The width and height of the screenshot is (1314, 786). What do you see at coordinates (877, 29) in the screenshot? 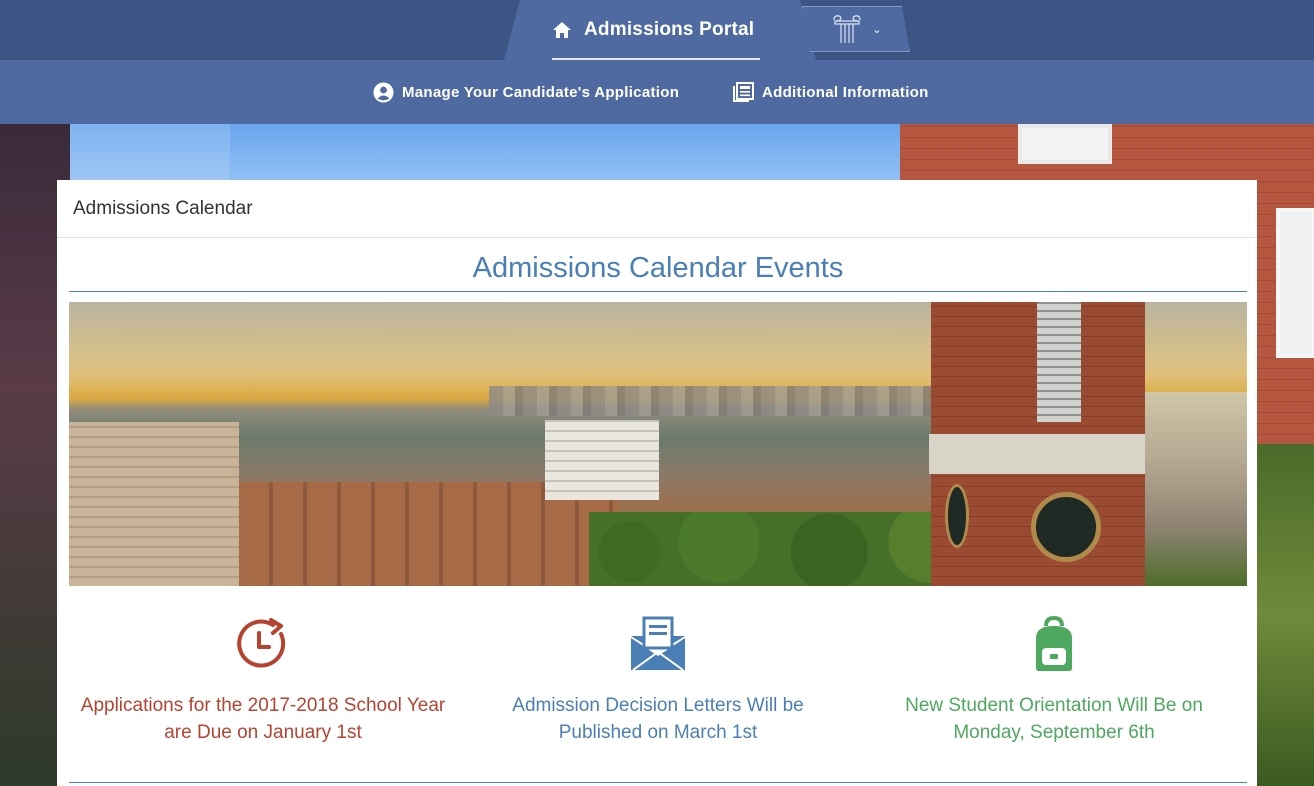
I see `chevron-down-icon: ⌄` at bounding box center [877, 29].